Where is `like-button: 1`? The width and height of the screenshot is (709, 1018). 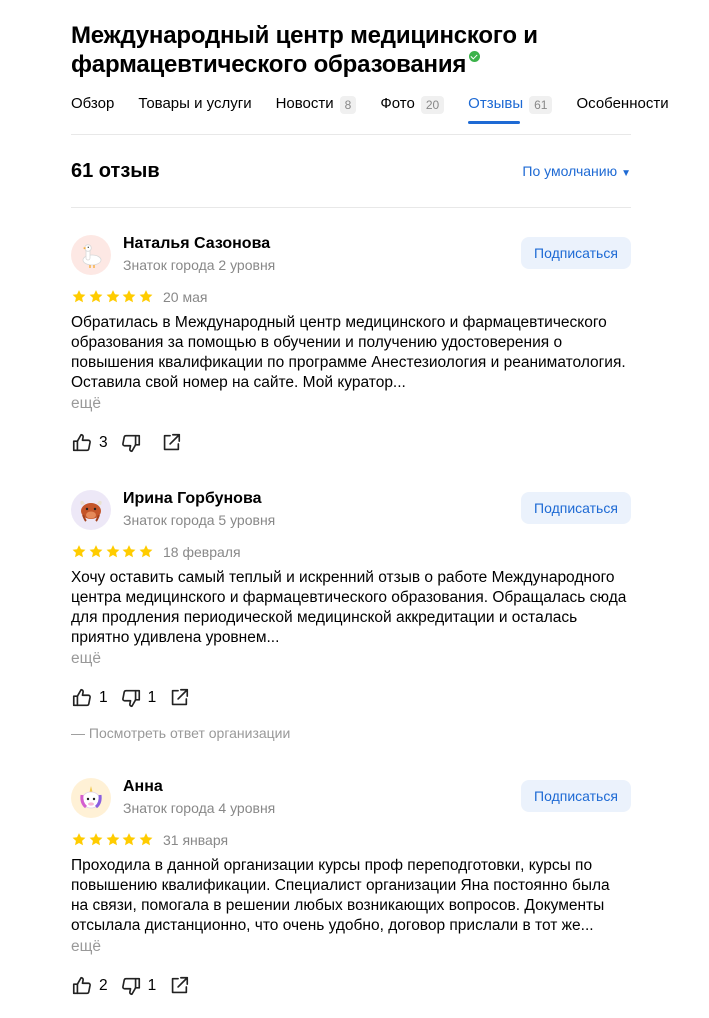
like-button: 1 is located at coordinates (89, 698).